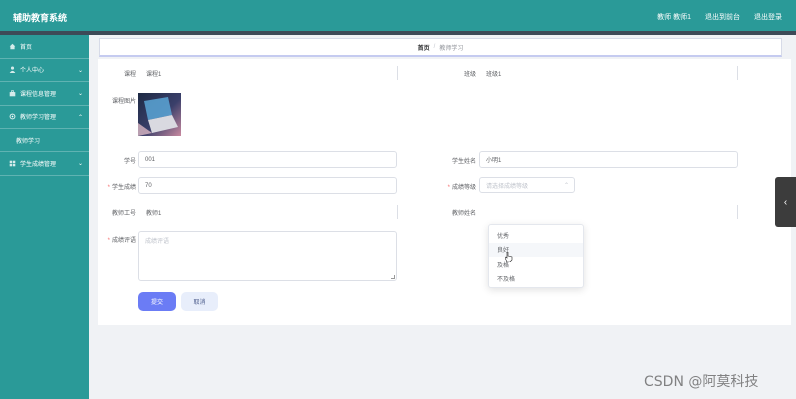 This screenshot has height=399, width=796. I want to click on home-icon, so click(12, 46).